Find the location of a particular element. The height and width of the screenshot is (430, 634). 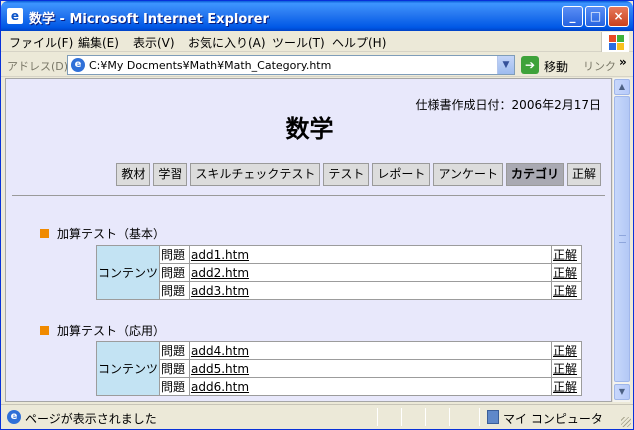

tab-bar: 教材 学習 スキルチェックテスト テスト レポート アンケート カテゴリ 正解 is located at coordinates (358, 175).